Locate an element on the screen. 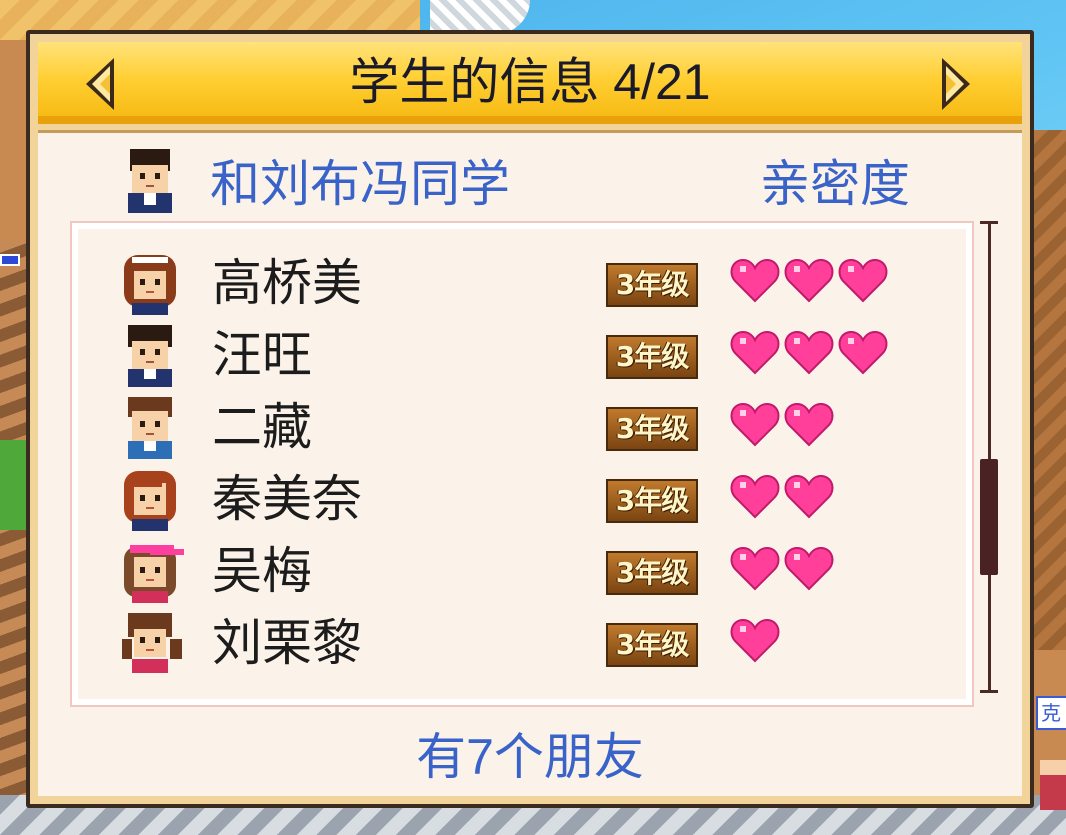 This screenshot has height=835, width=1066. friend-row: 刘栗黎 3年级 is located at coordinates (522, 643).